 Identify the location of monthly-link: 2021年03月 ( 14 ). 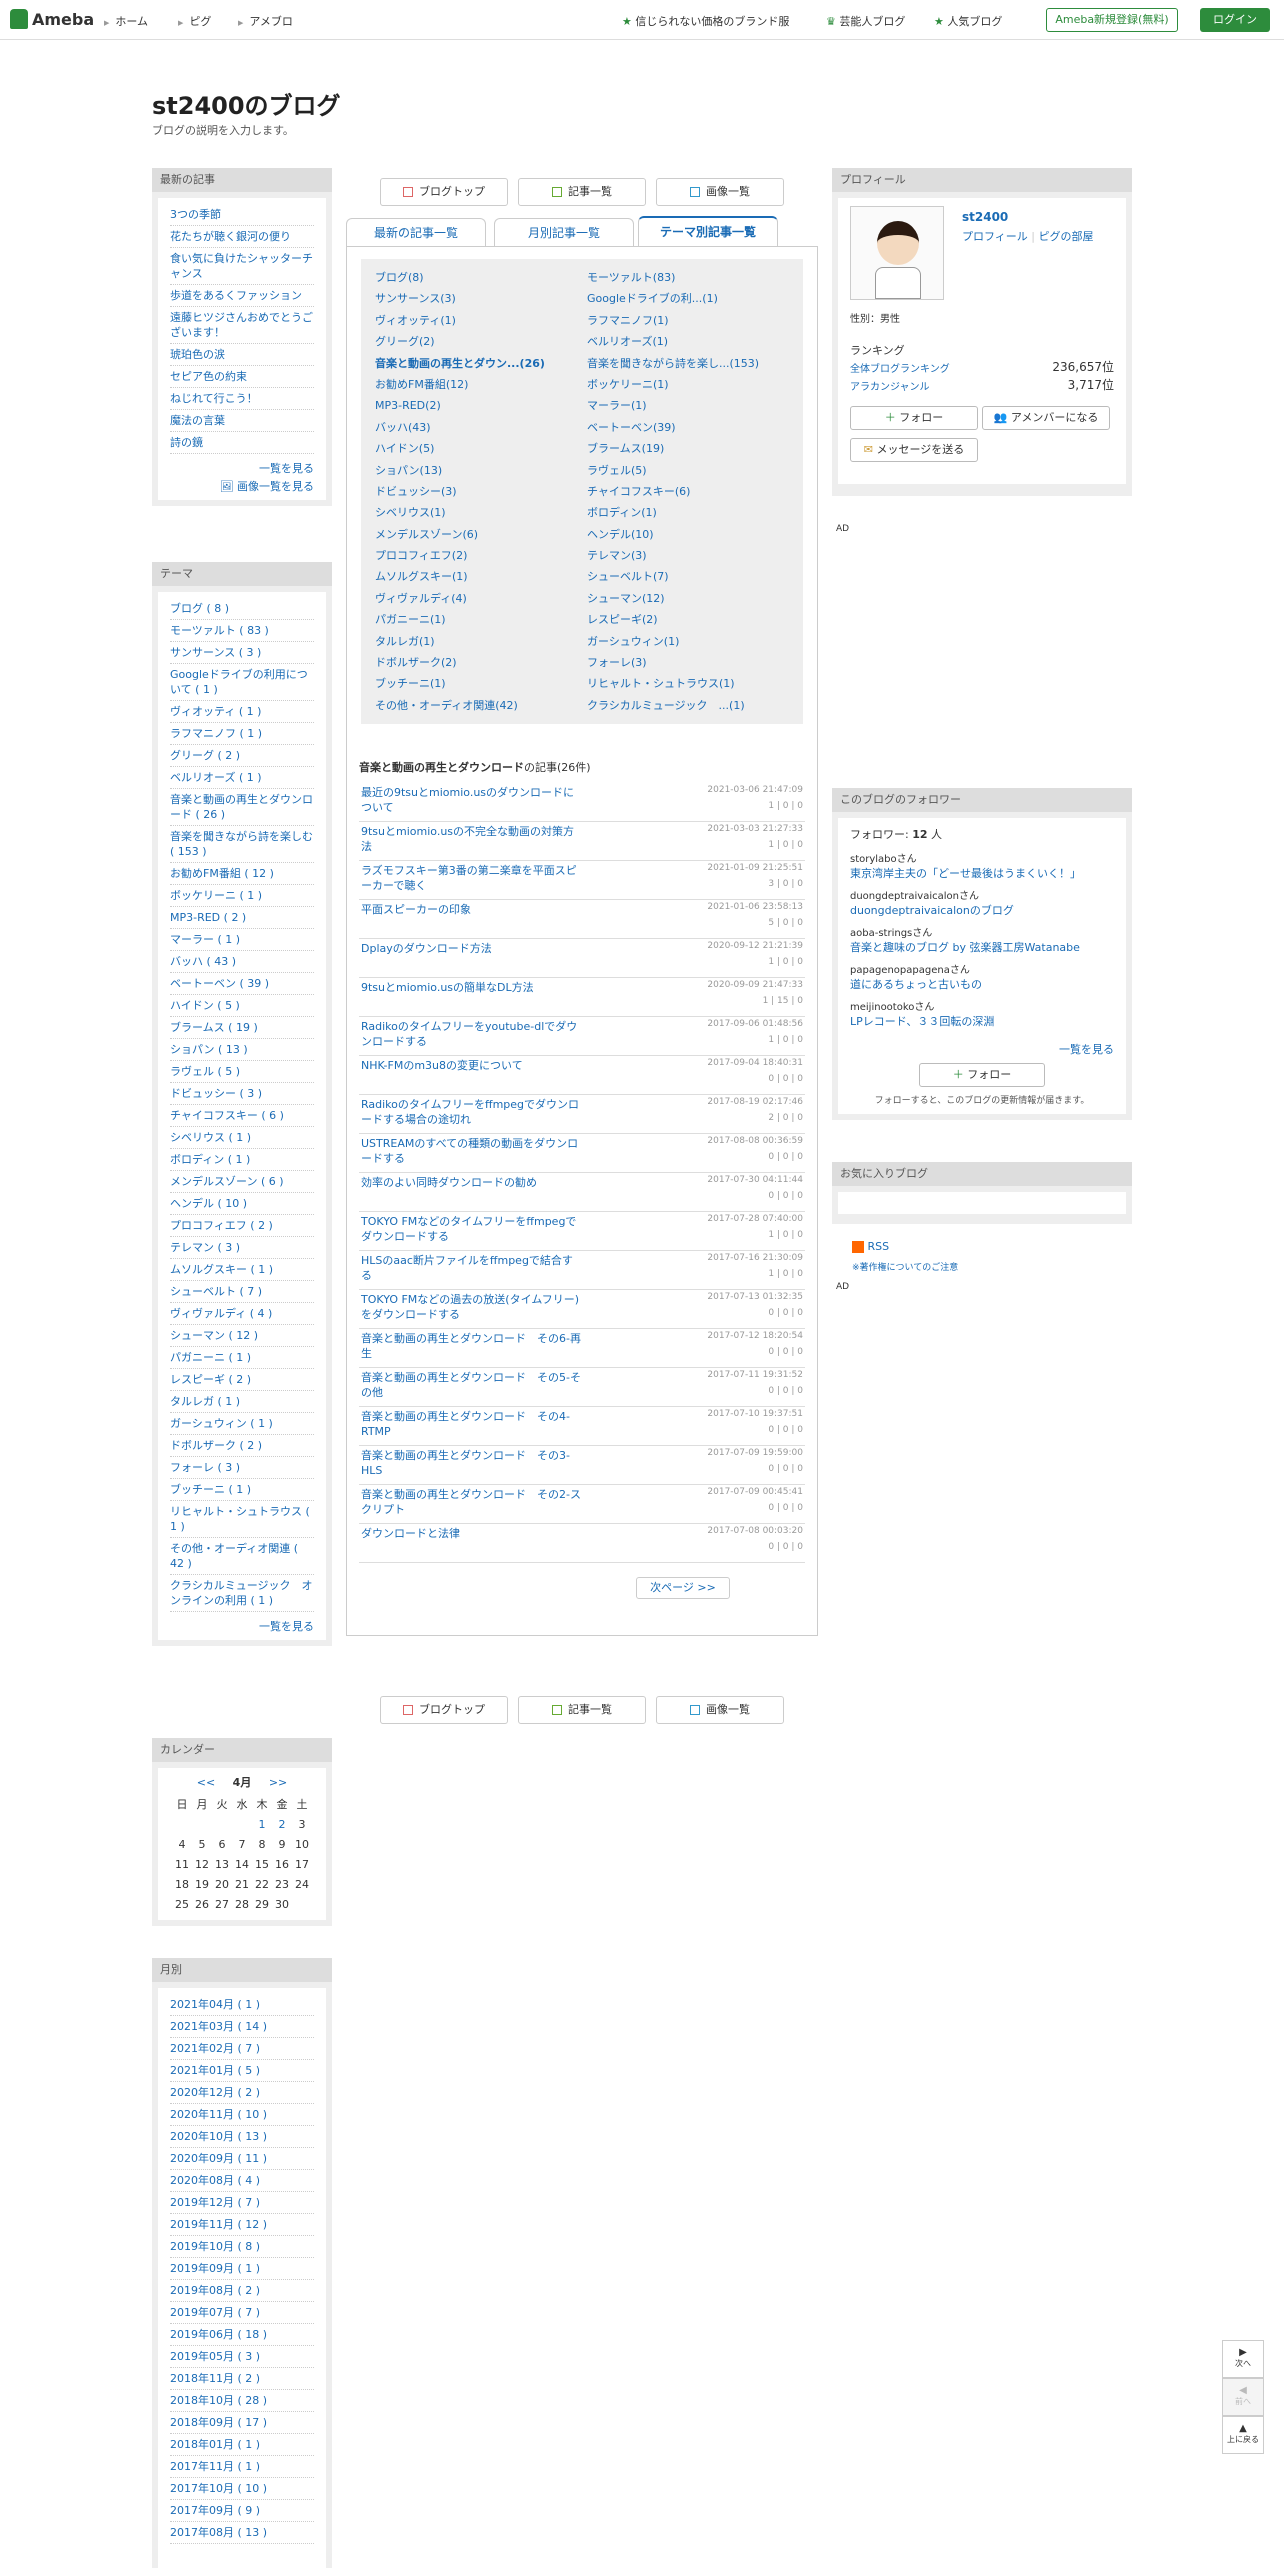
(218, 2026).